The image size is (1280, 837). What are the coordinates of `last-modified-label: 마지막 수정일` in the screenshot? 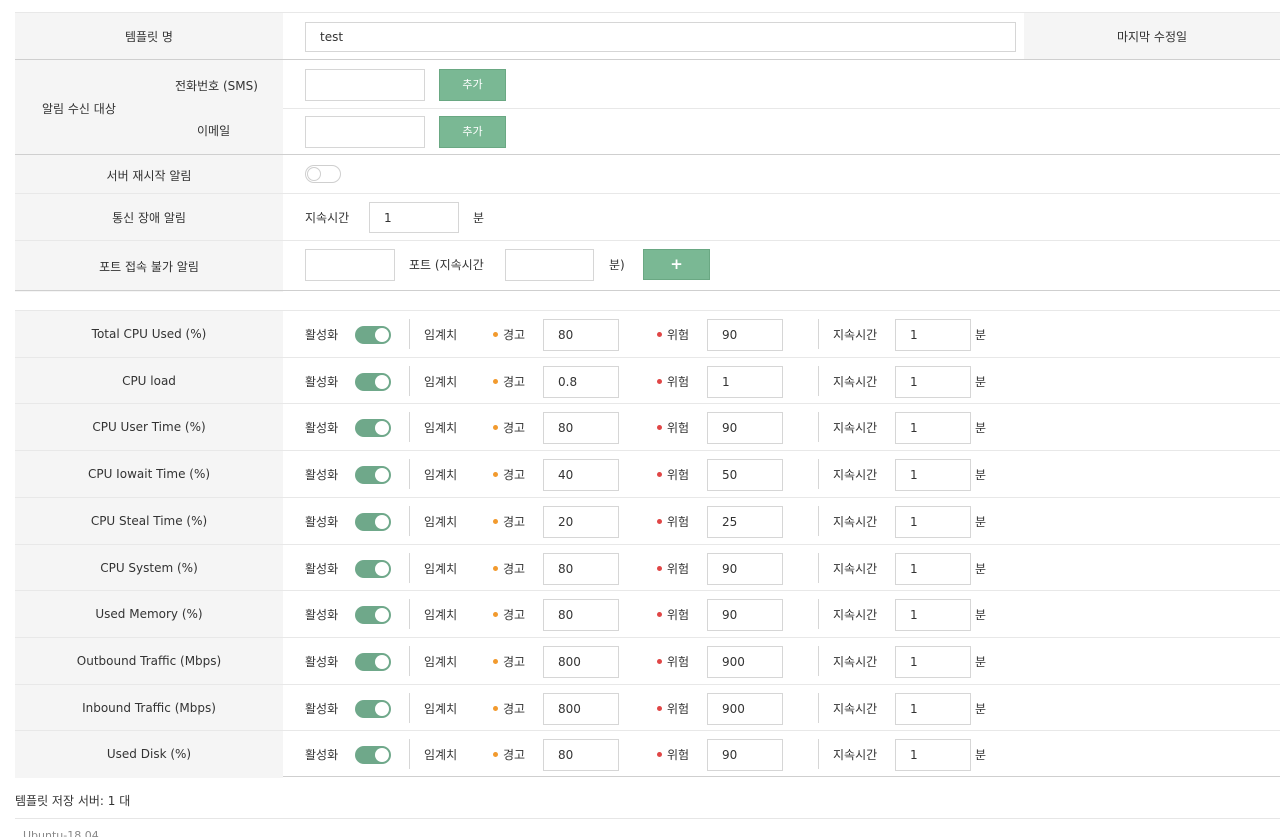 It's located at (1152, 37).